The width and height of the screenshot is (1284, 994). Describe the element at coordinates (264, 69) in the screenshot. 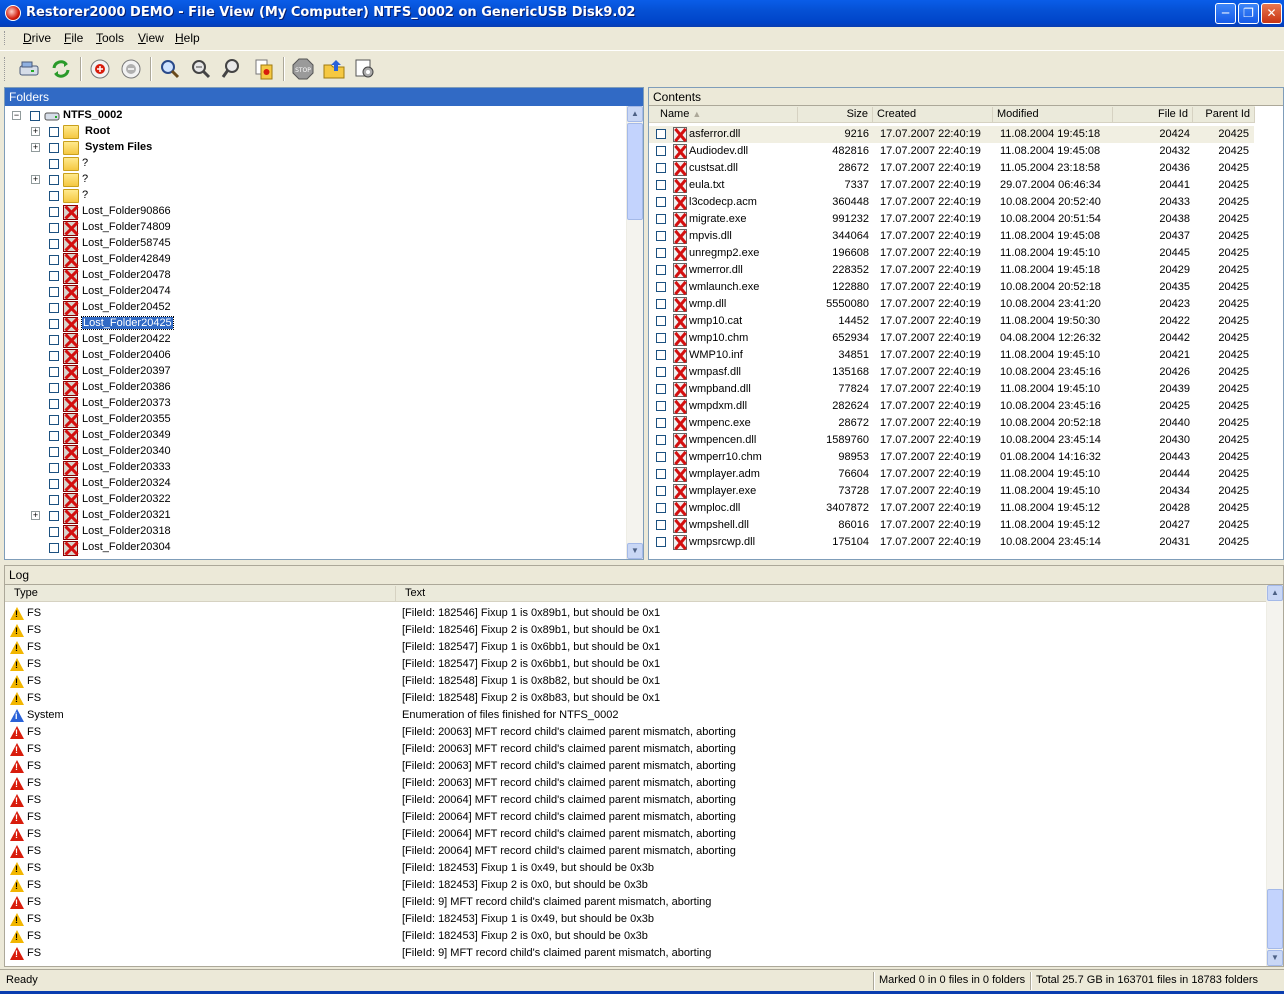

I see `copy-files-icon` at that location.